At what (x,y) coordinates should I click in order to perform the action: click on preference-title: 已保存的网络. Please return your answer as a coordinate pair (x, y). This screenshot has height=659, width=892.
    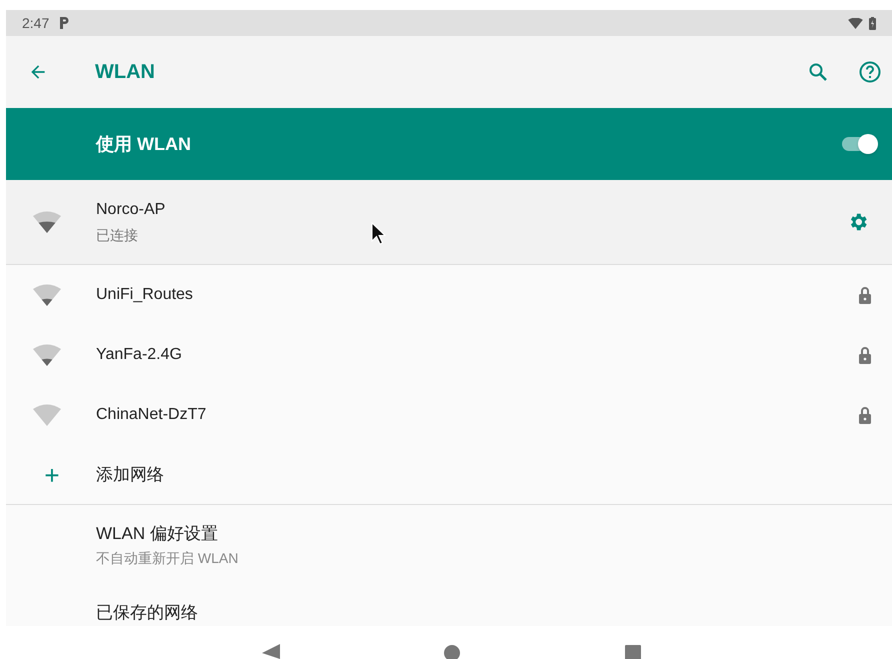
    Looking at the image, I should click on (147, 612).